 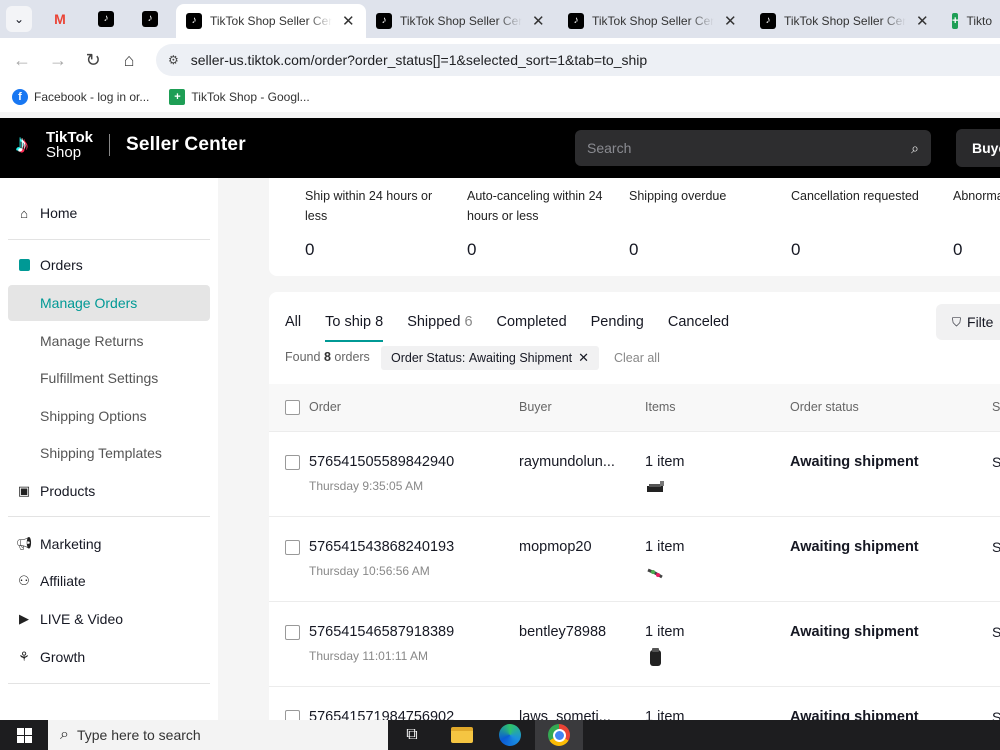 What do you see at coordinates (293, 328) in the screenshot?
I see `tab-all: All` at bounding box center [293, 328].